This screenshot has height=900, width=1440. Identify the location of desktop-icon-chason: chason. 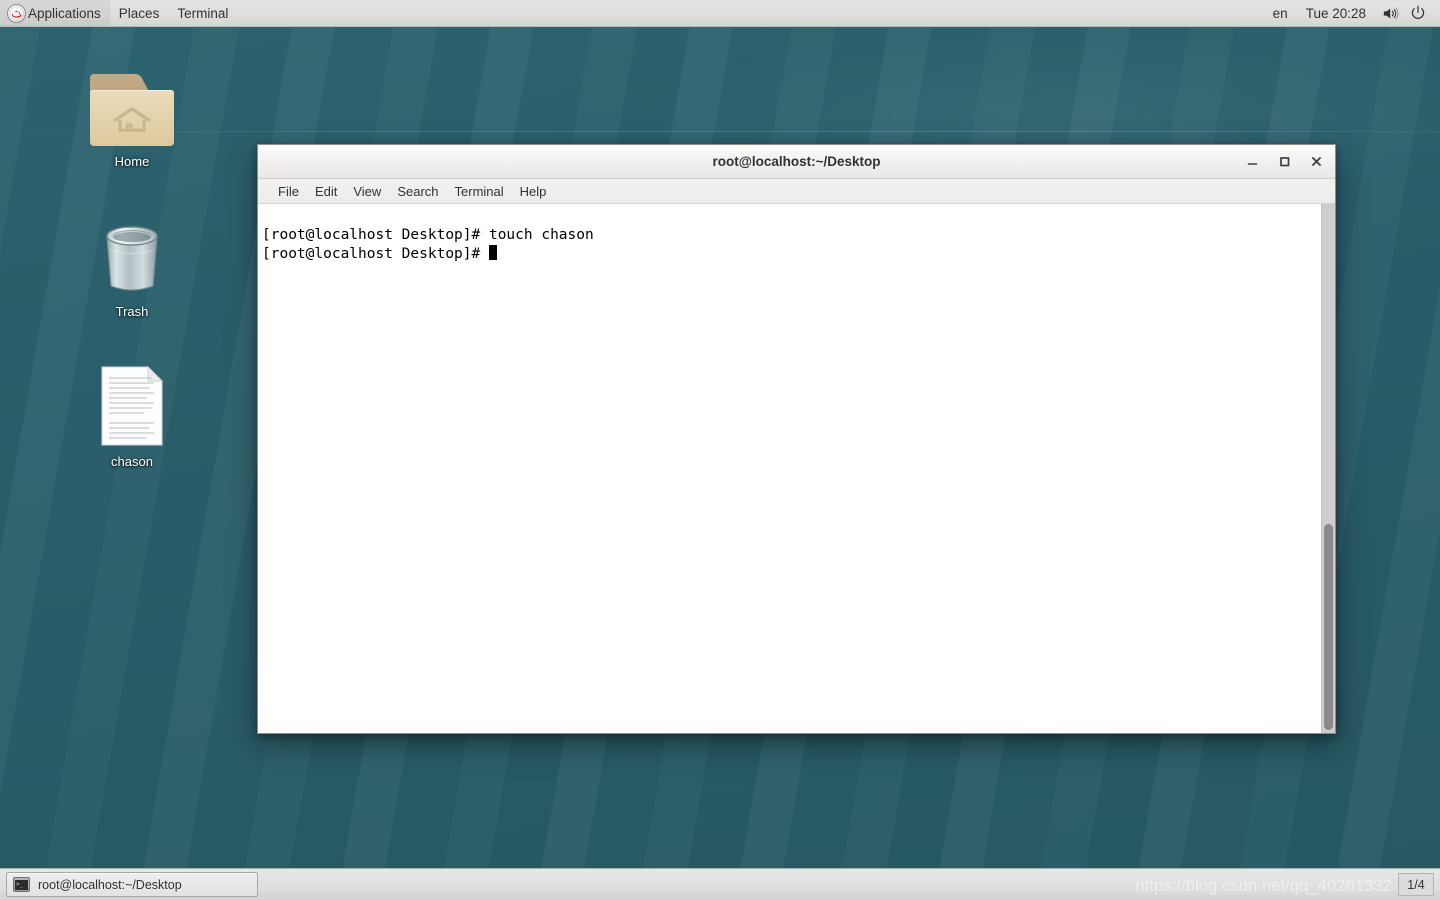
(132, 415).